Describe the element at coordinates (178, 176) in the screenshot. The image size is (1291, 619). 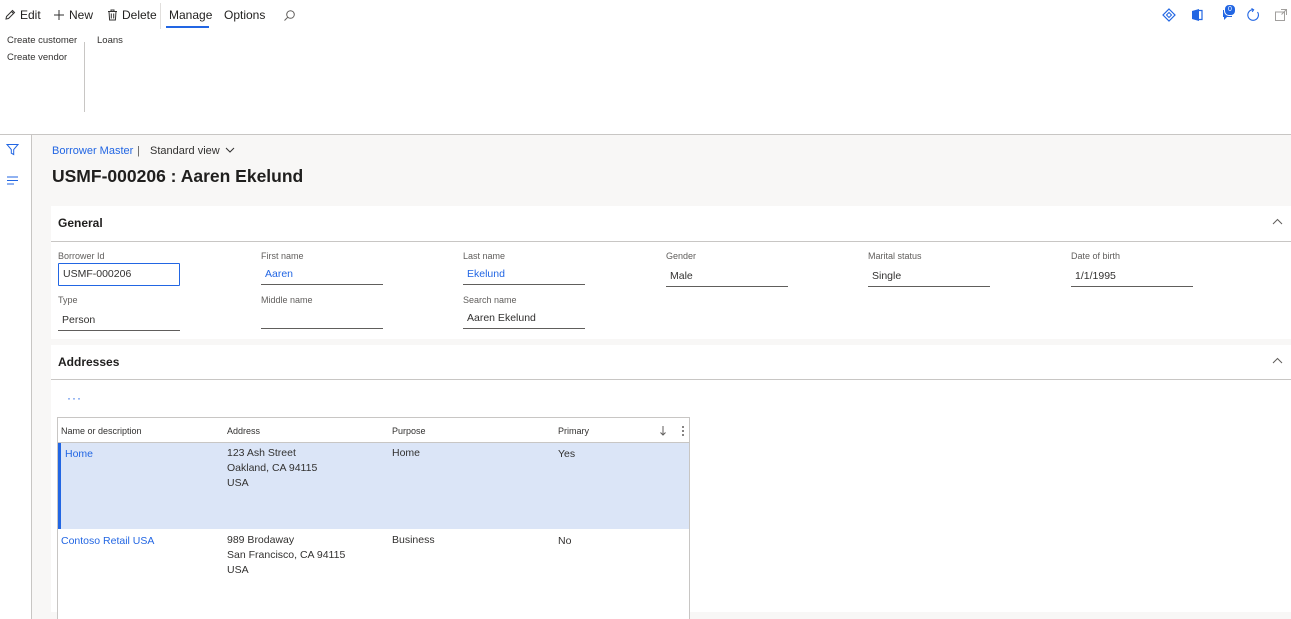
I see `page-title: USMF-000206 : Aaren Ekelund` at that location.